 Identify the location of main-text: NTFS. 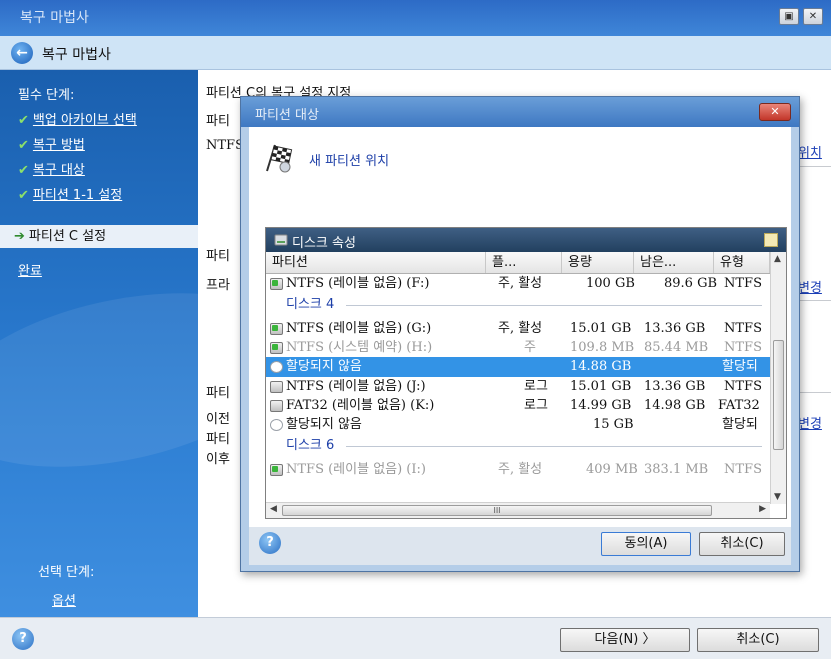
(225, 145).